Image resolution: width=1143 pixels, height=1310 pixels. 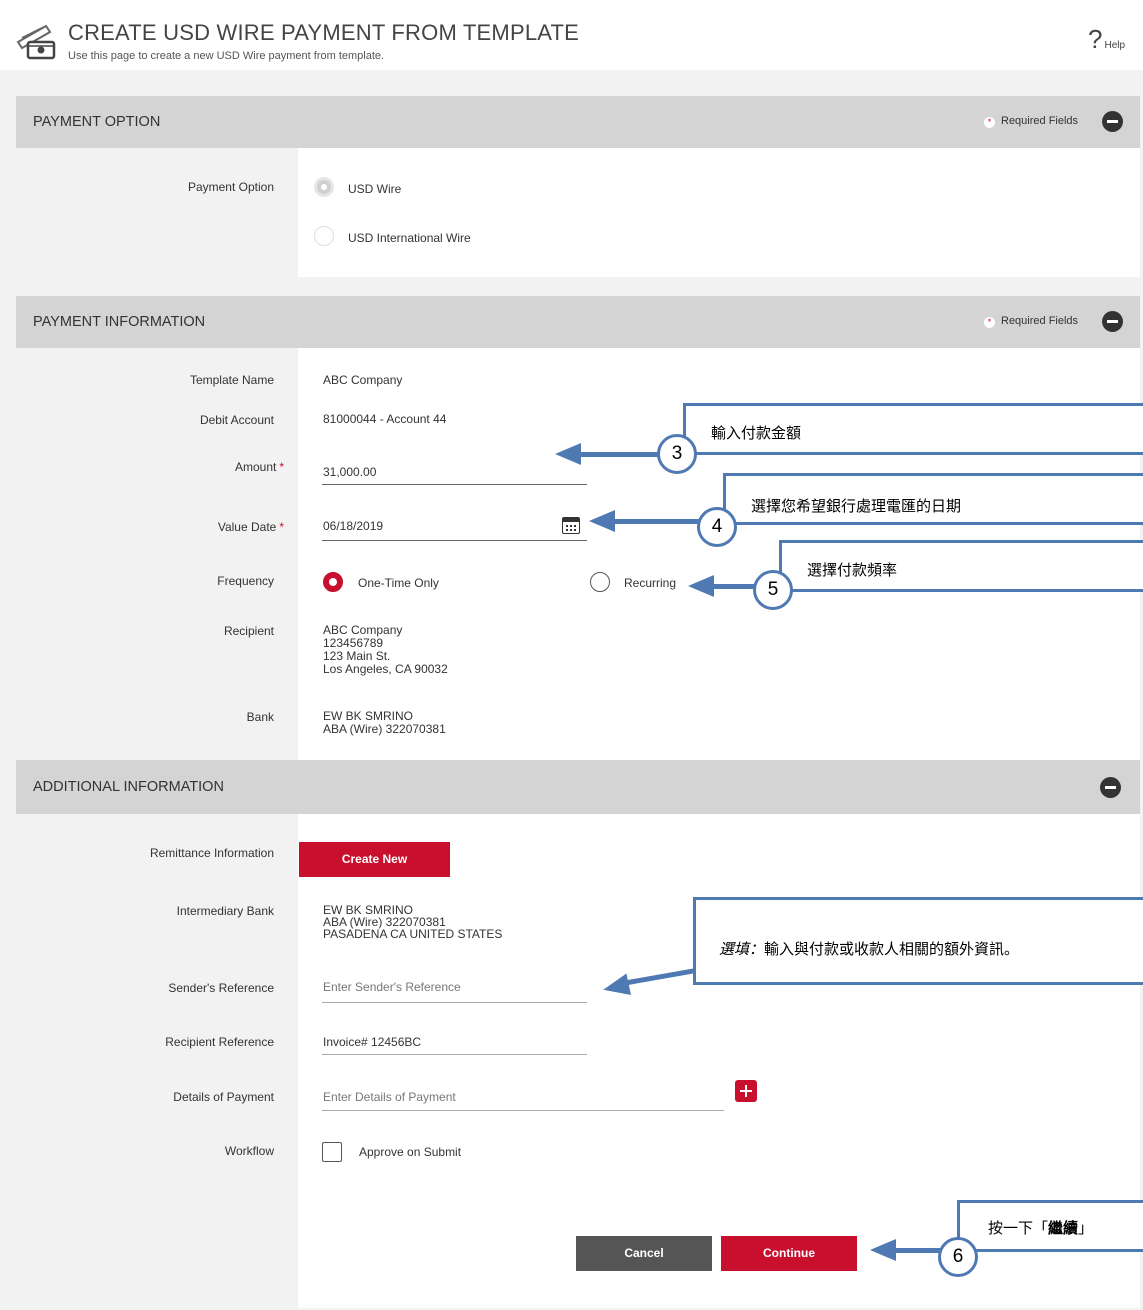 What do you see at coordinates (368, 716) in the screenshot?
I see `bank-line: EW BK SMRINO` at bounding box center [368, 716].